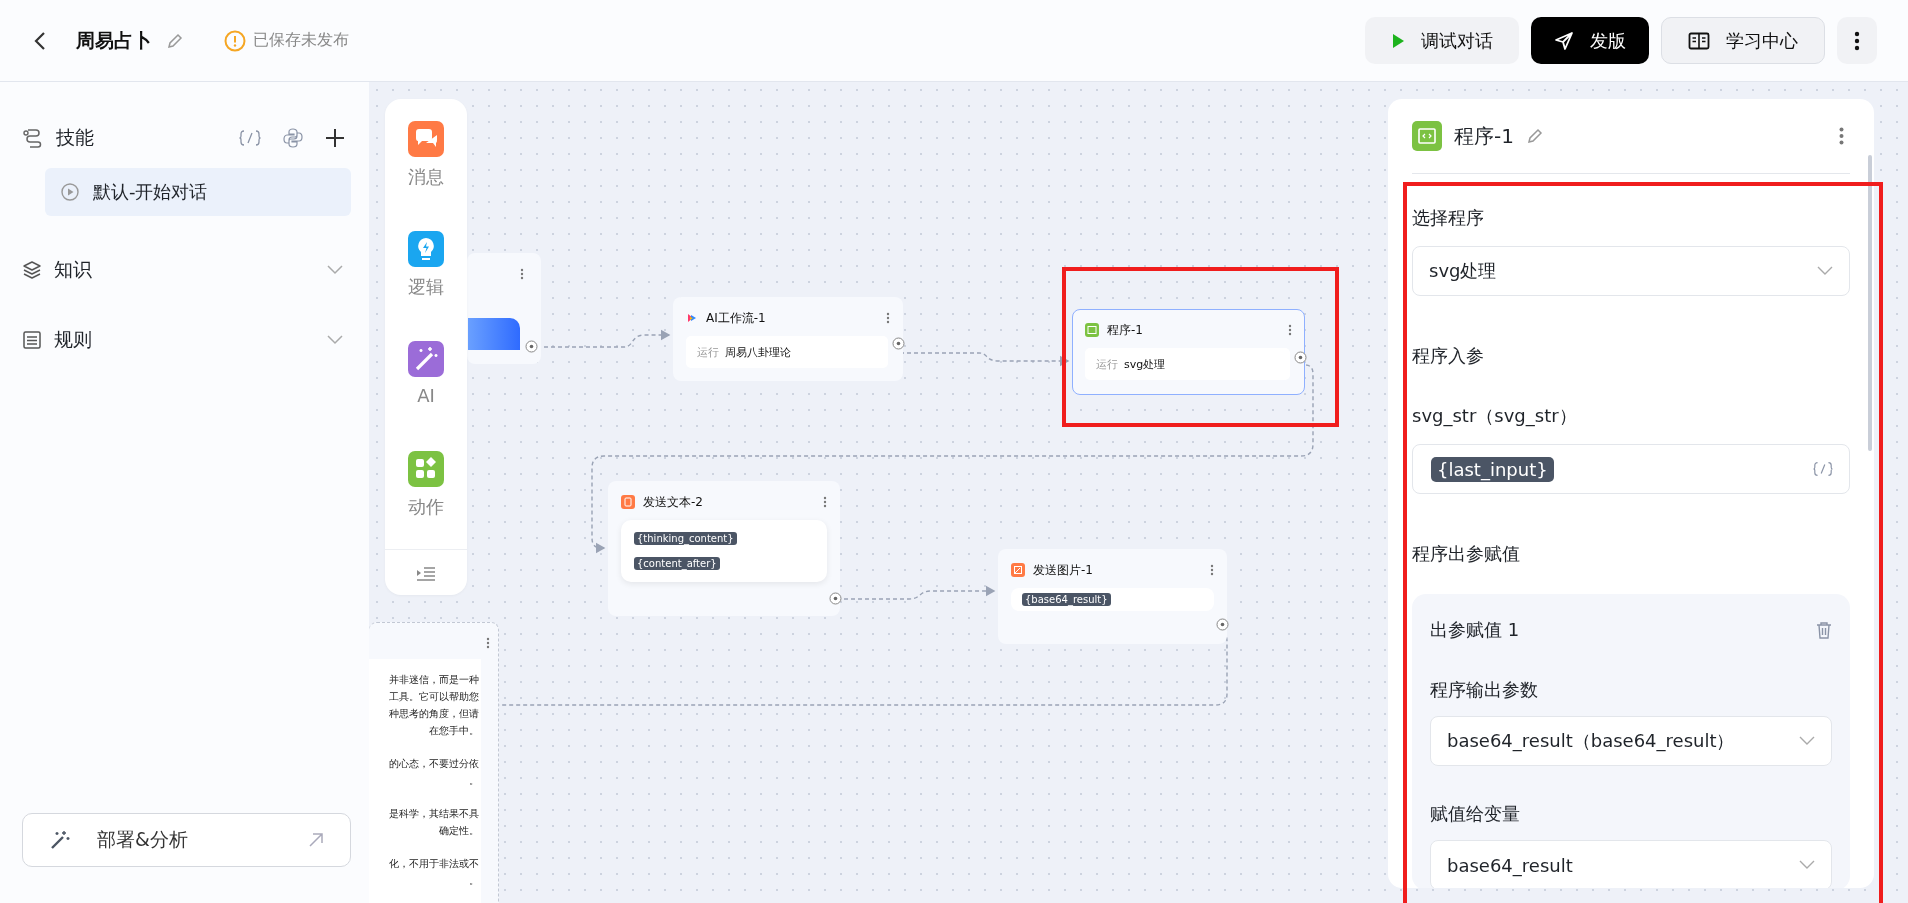 The image size is (1908, 903). What do you see at coordinates (426, 249) in the screenshot?
I see `bulb-icon` at bounding box center [426, 249].